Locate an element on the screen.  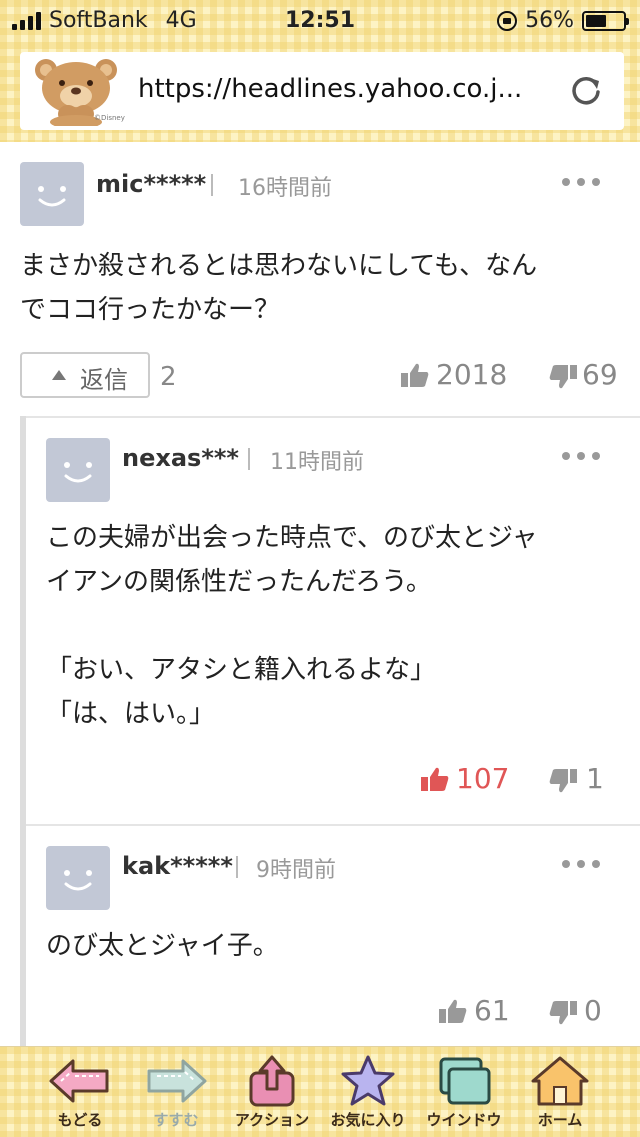
like-count: 107 is located at coordinates (483, 778).